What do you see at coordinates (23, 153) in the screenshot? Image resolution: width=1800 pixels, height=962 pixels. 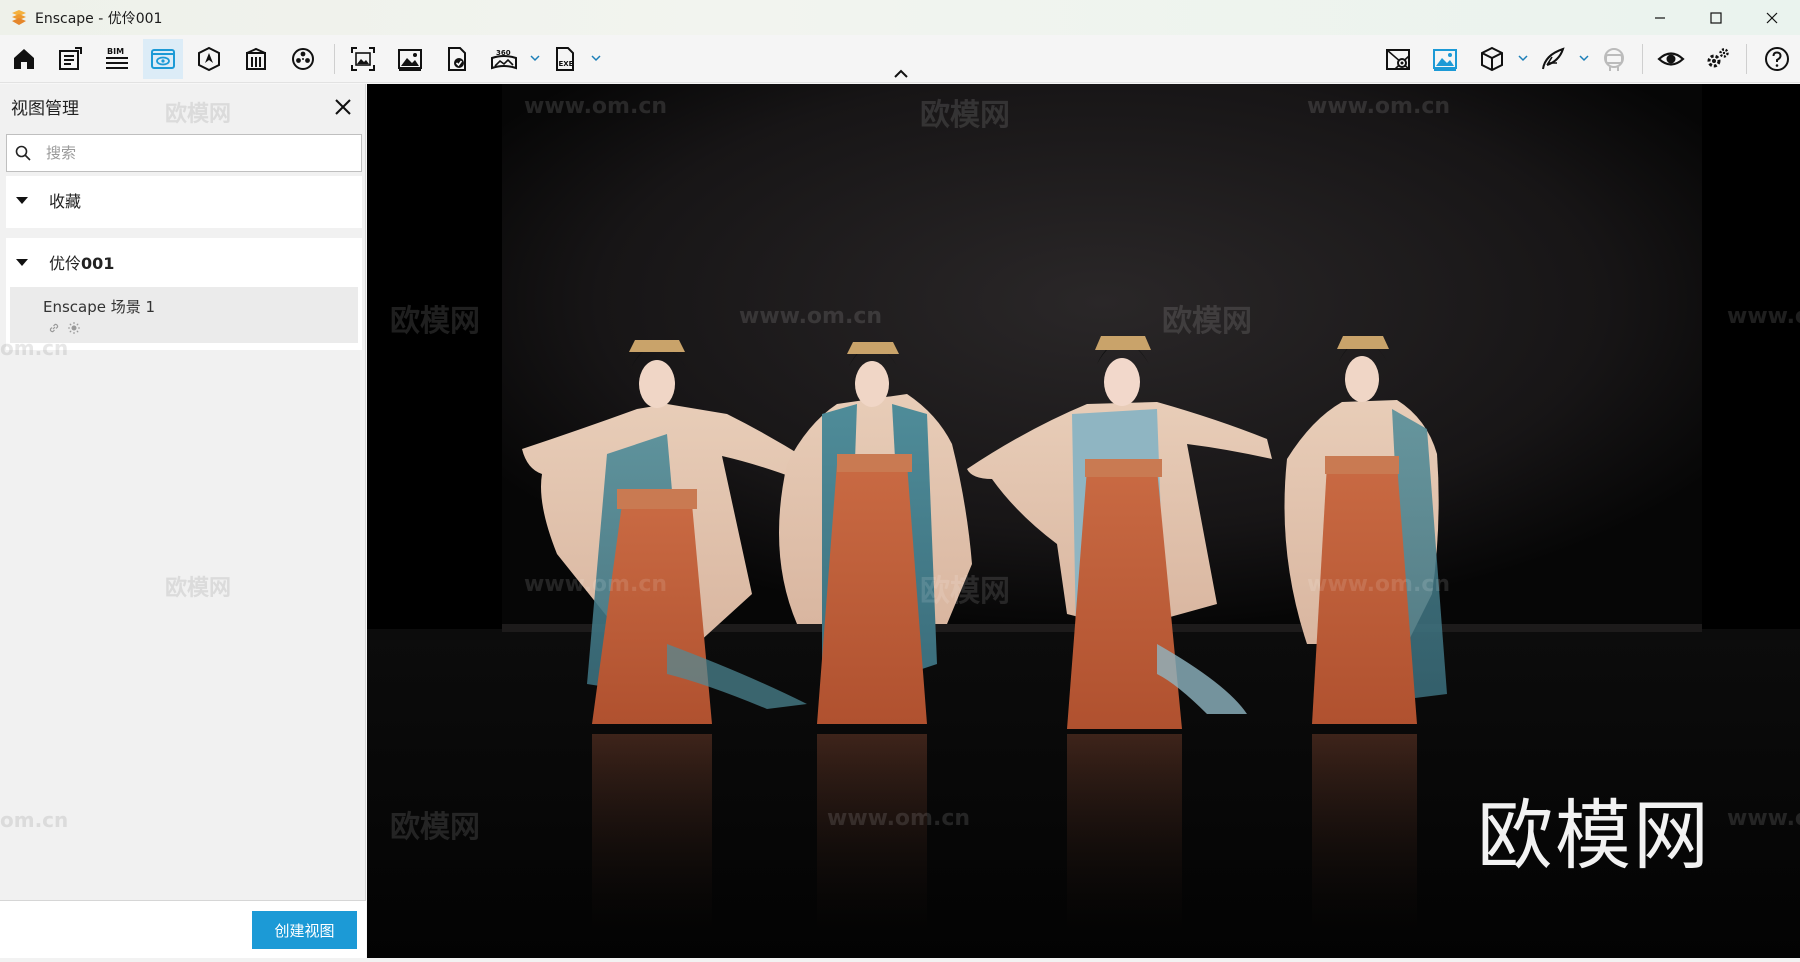 I see `search-icon` at bounding box center [23, 153].